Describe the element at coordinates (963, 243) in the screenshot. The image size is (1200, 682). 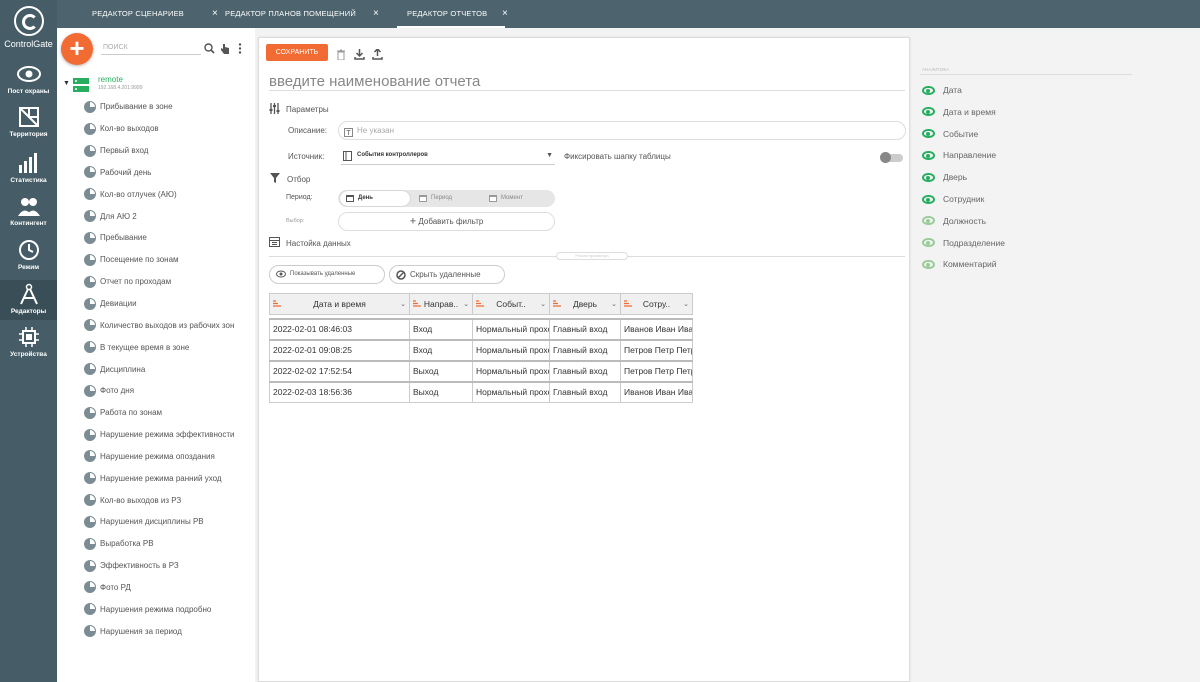
I see `column-toggle-item: Подразделение` at that location.